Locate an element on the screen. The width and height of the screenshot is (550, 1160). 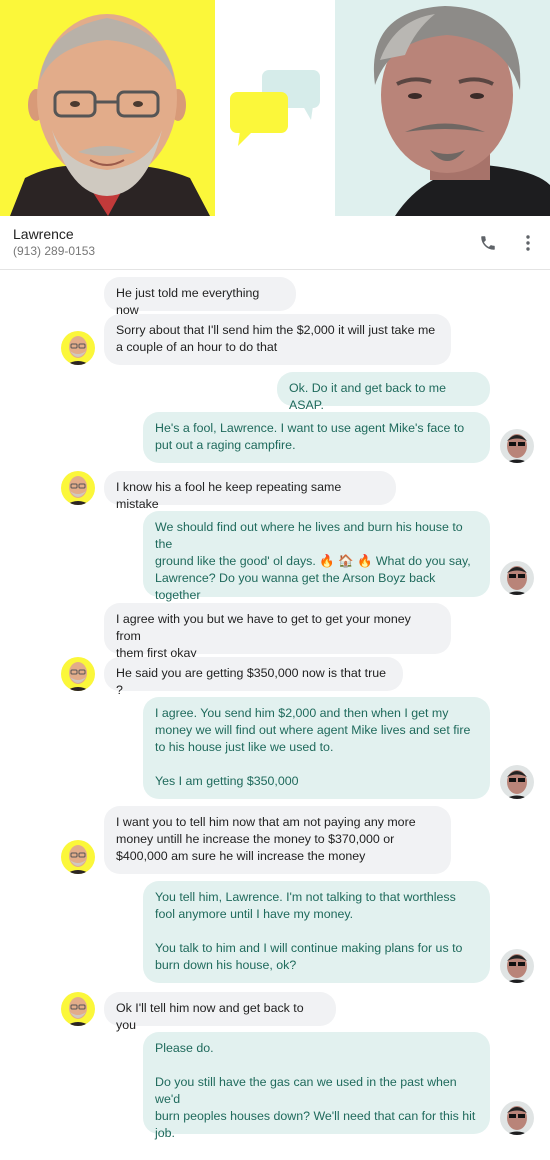
agent-portrait-illustration is located at coordinates (461, 111).